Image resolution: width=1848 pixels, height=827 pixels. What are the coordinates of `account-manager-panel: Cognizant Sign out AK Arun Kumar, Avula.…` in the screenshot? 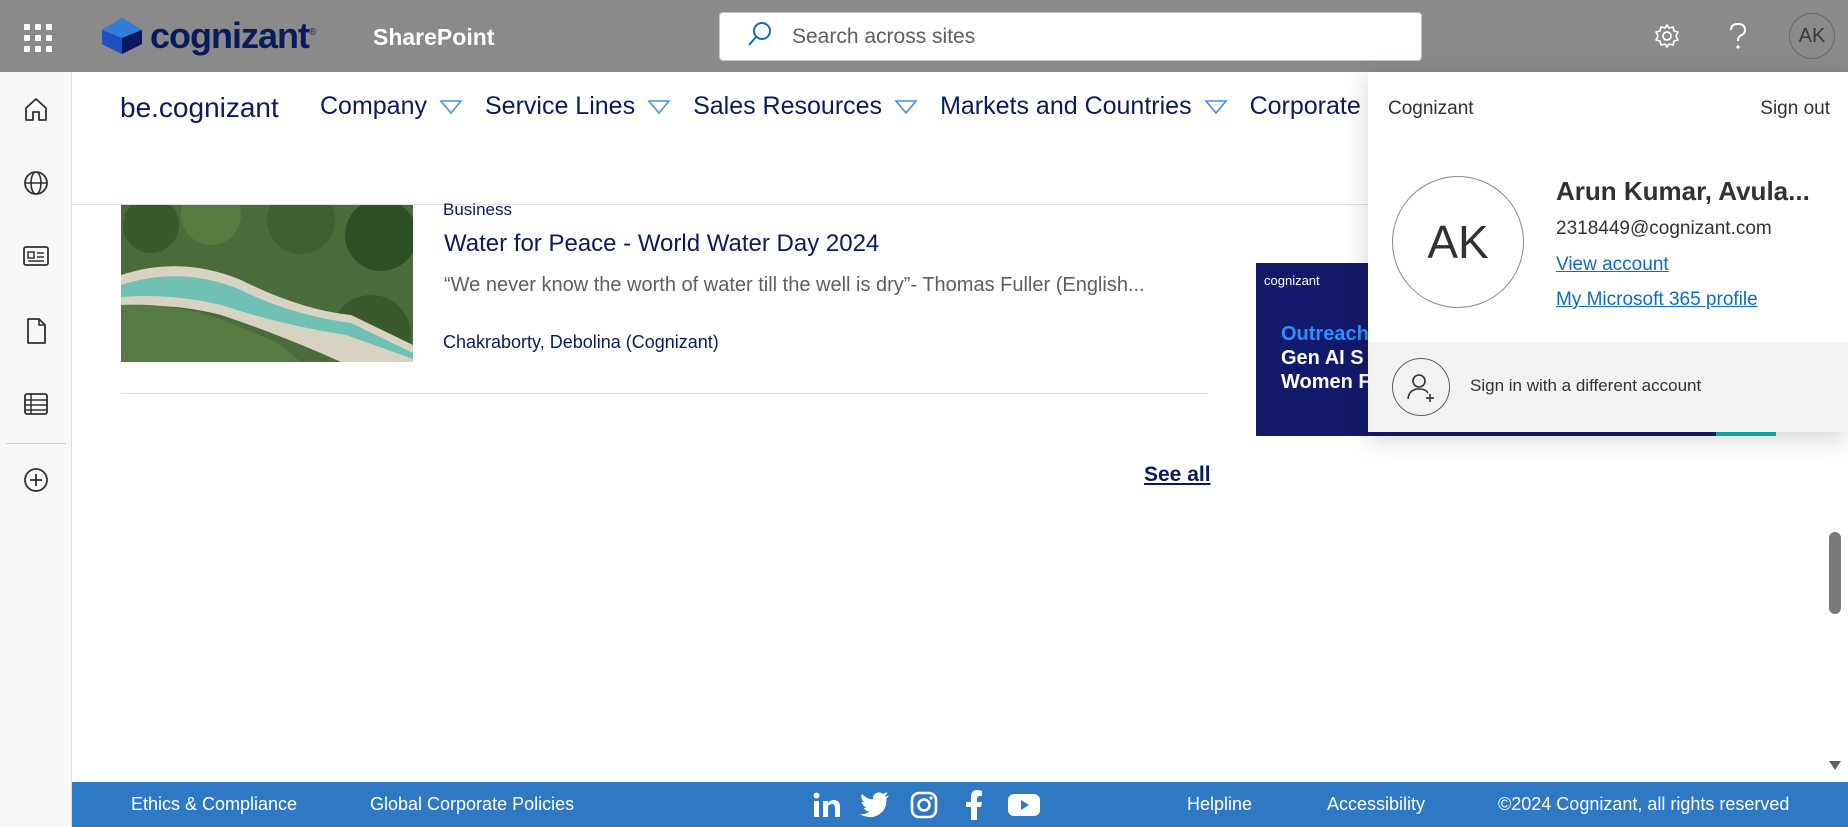 It's located at (1608, 252).